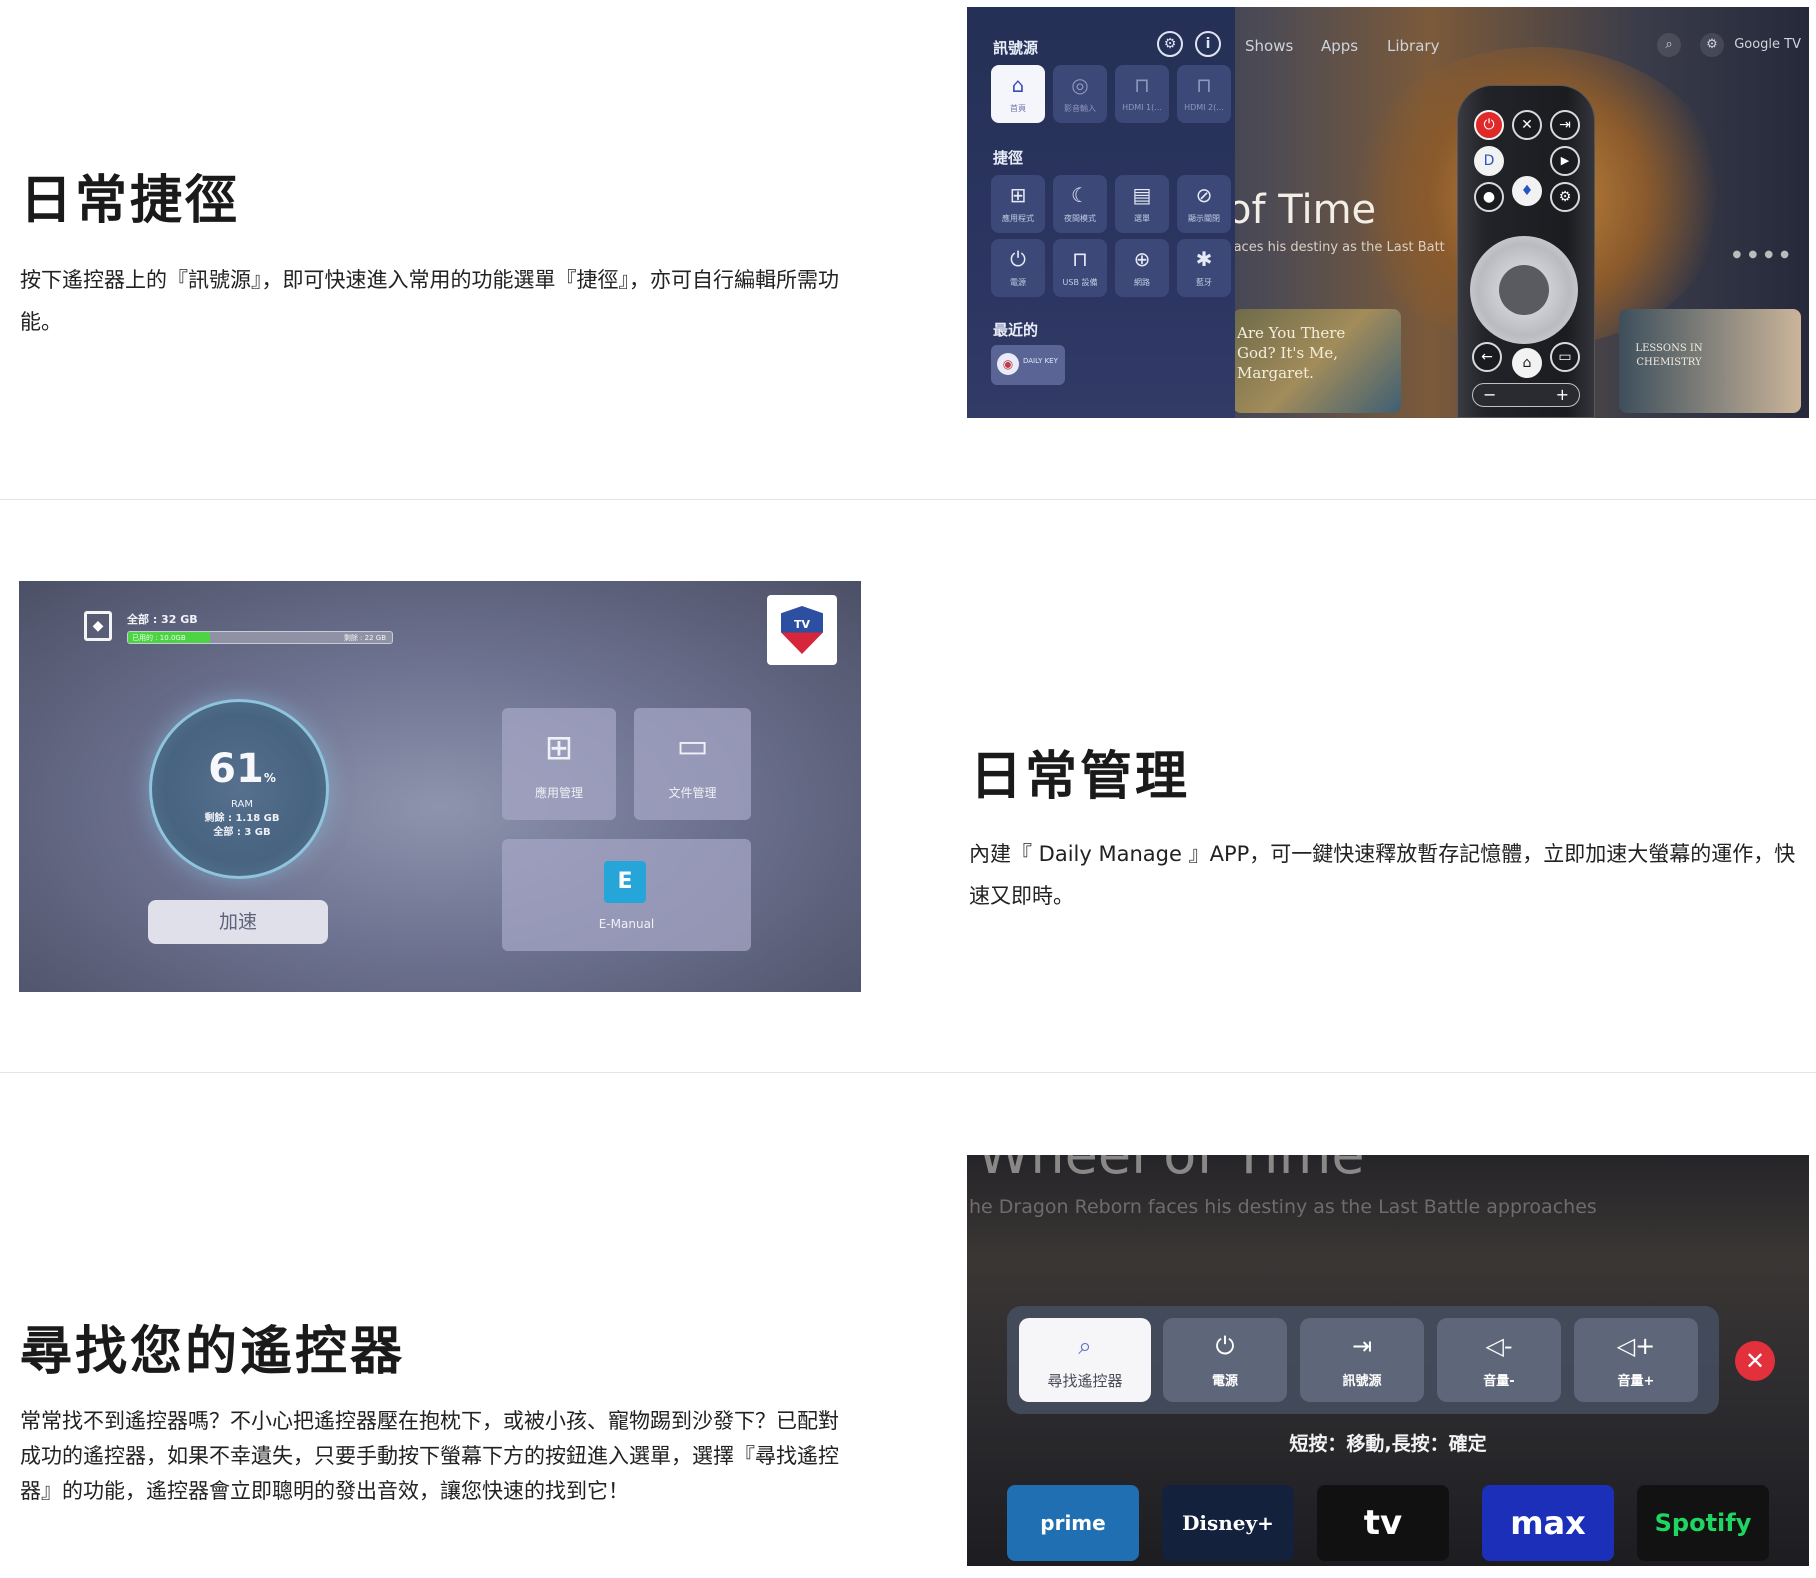 The image size is (1816, 1578). I want to click on input-source-icon: ⇥, so click(1362, 1346).